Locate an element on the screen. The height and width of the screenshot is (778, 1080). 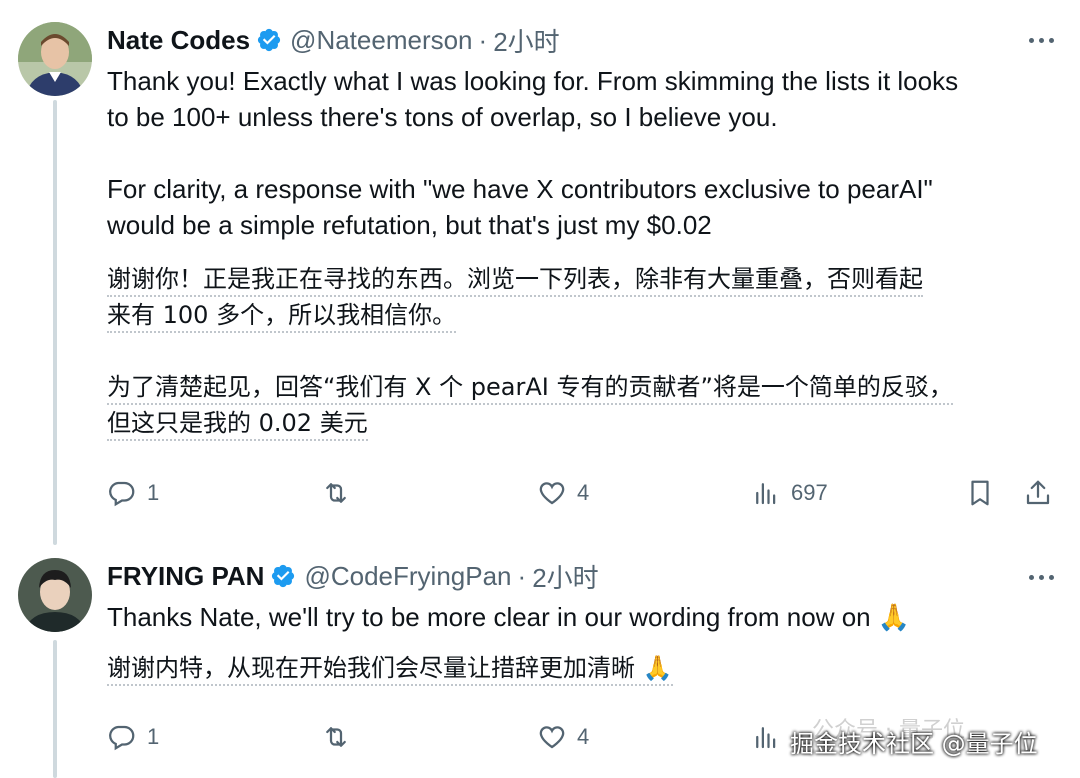
author-name: Nate Codes is located at coordinates (178, 40).